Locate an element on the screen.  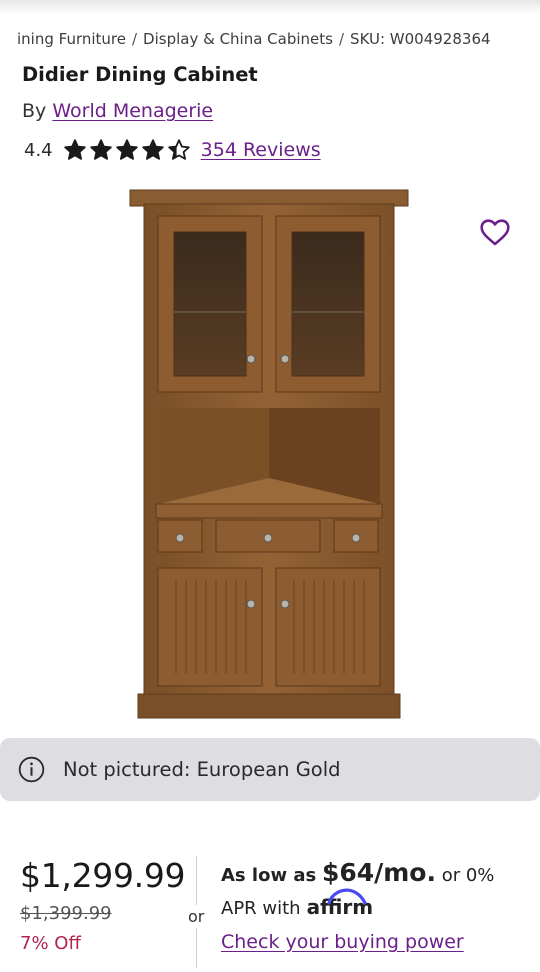
affirm-logo: affirm is located at coordinates (340, 903).